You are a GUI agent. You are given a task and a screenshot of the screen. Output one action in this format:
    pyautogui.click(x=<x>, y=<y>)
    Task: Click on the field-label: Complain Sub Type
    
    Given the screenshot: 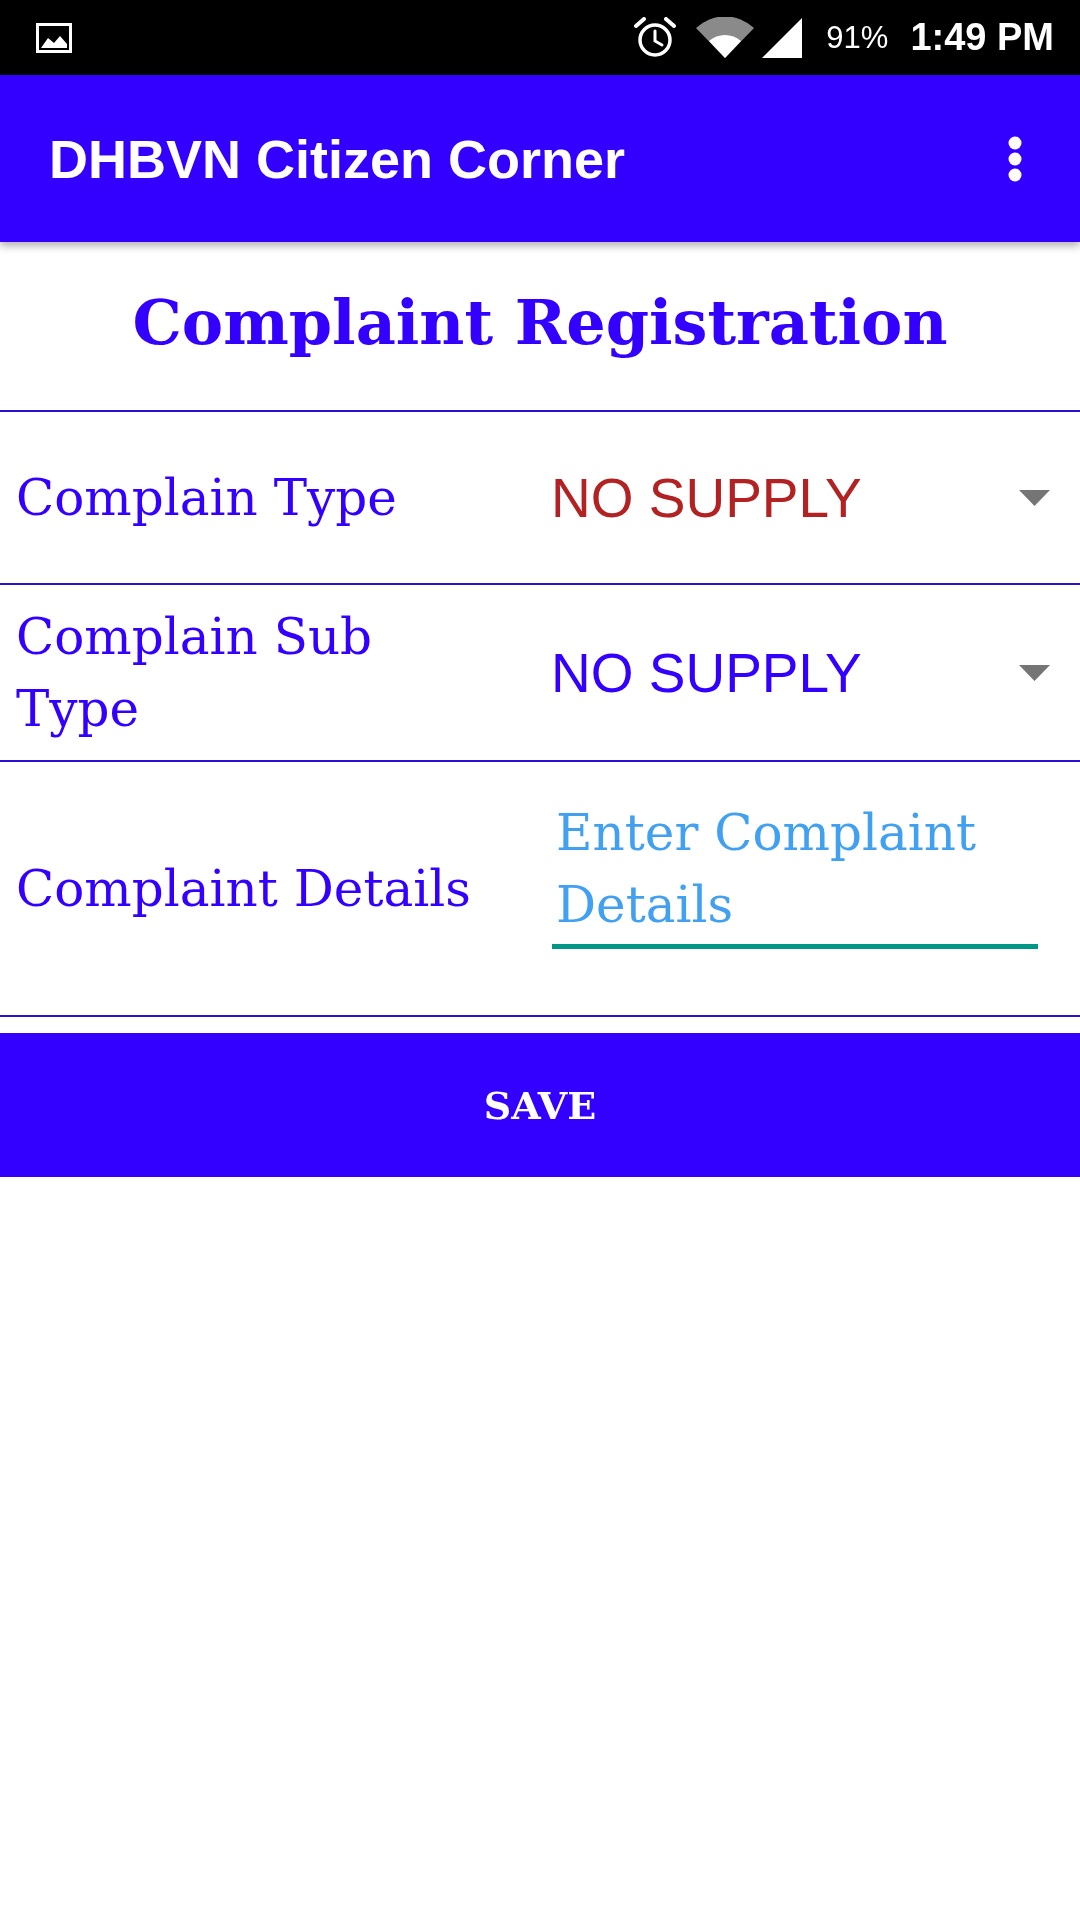 What is the action you would take?
    pyautogui.click(x=195, y=673)
    